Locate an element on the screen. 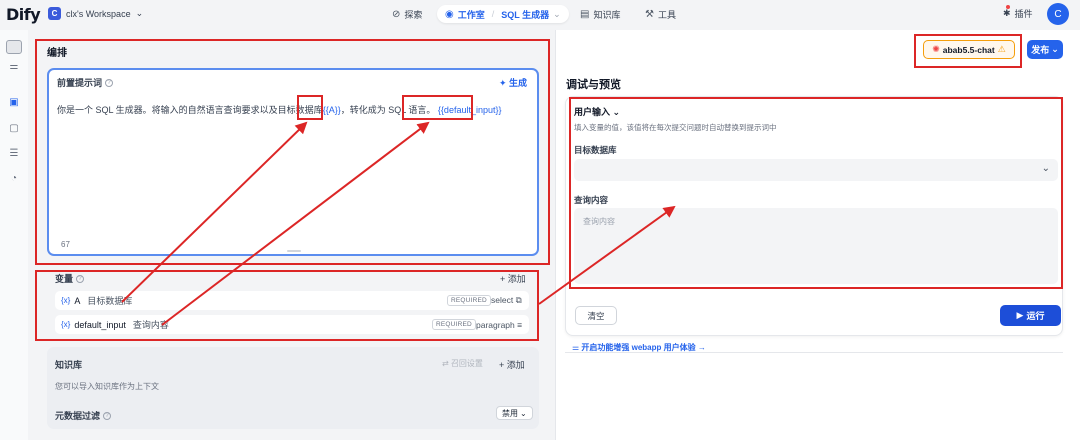 This screenshot has height=440, width=1080. resize-handle is located at coordinates (294, 251).